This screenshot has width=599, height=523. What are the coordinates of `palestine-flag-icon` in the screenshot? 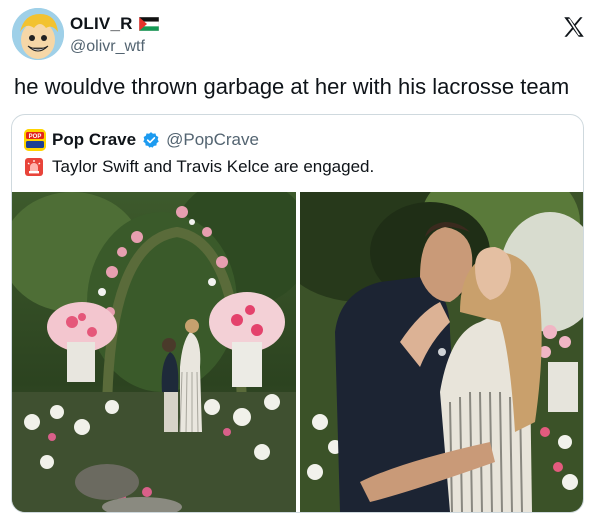 It's located at (148, 24).